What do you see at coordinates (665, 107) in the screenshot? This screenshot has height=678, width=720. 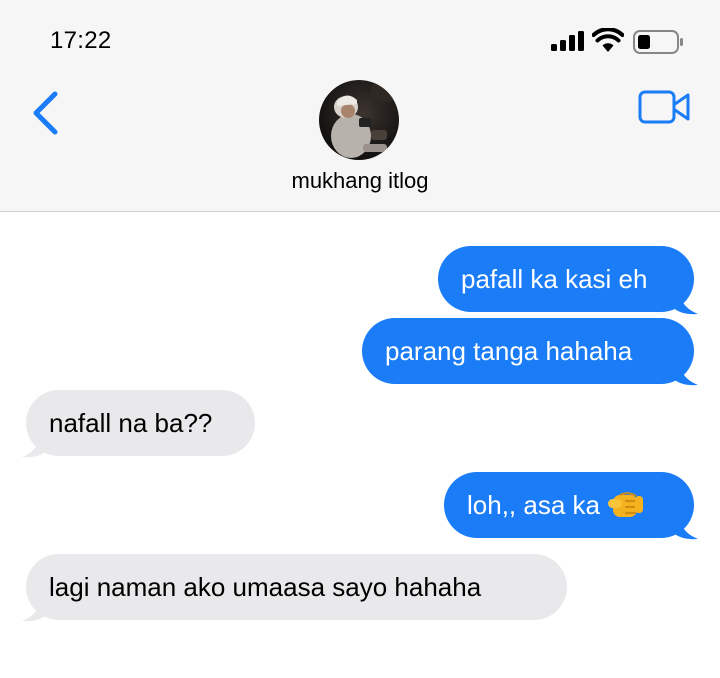 I see `video-call-button` at bounding box center [665, 107].